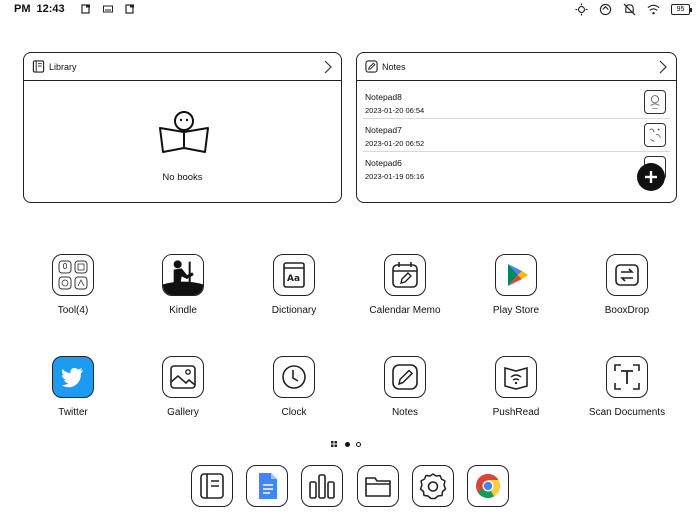 This screenshot has width=700, height=525. What do you see at coordinates (107, 9) in the screenshot?
I see `keyboard-icon` at bounding box center [107, 9].